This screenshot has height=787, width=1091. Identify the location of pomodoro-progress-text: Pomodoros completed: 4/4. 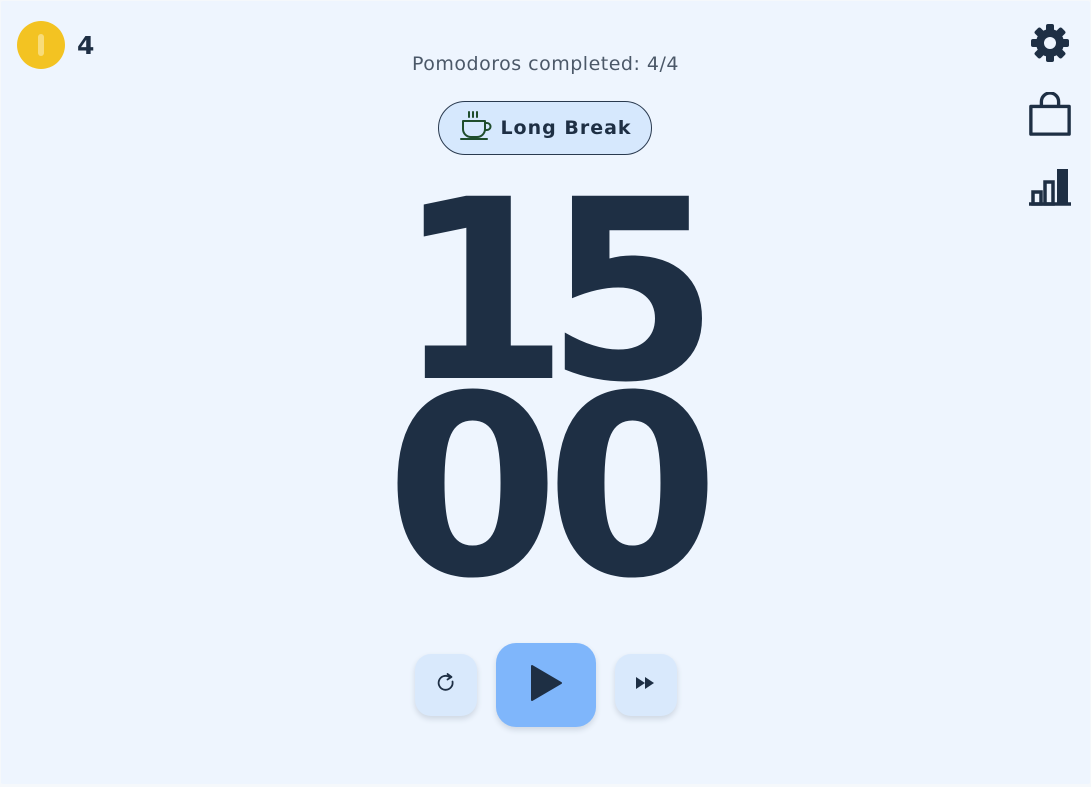
(545, 64).